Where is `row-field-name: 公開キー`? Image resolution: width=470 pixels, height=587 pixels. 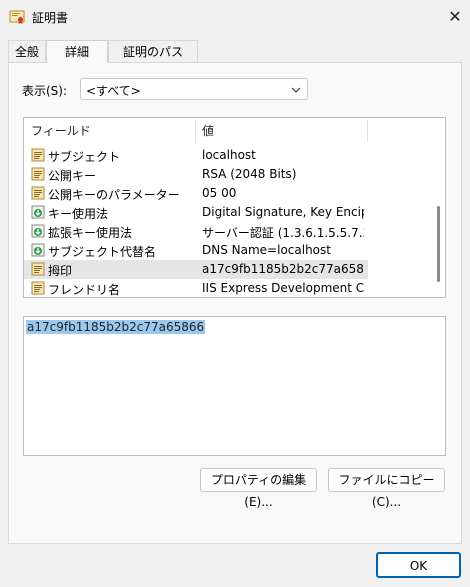 row-field-name: 公開キー is located at coordinates (72, 176).